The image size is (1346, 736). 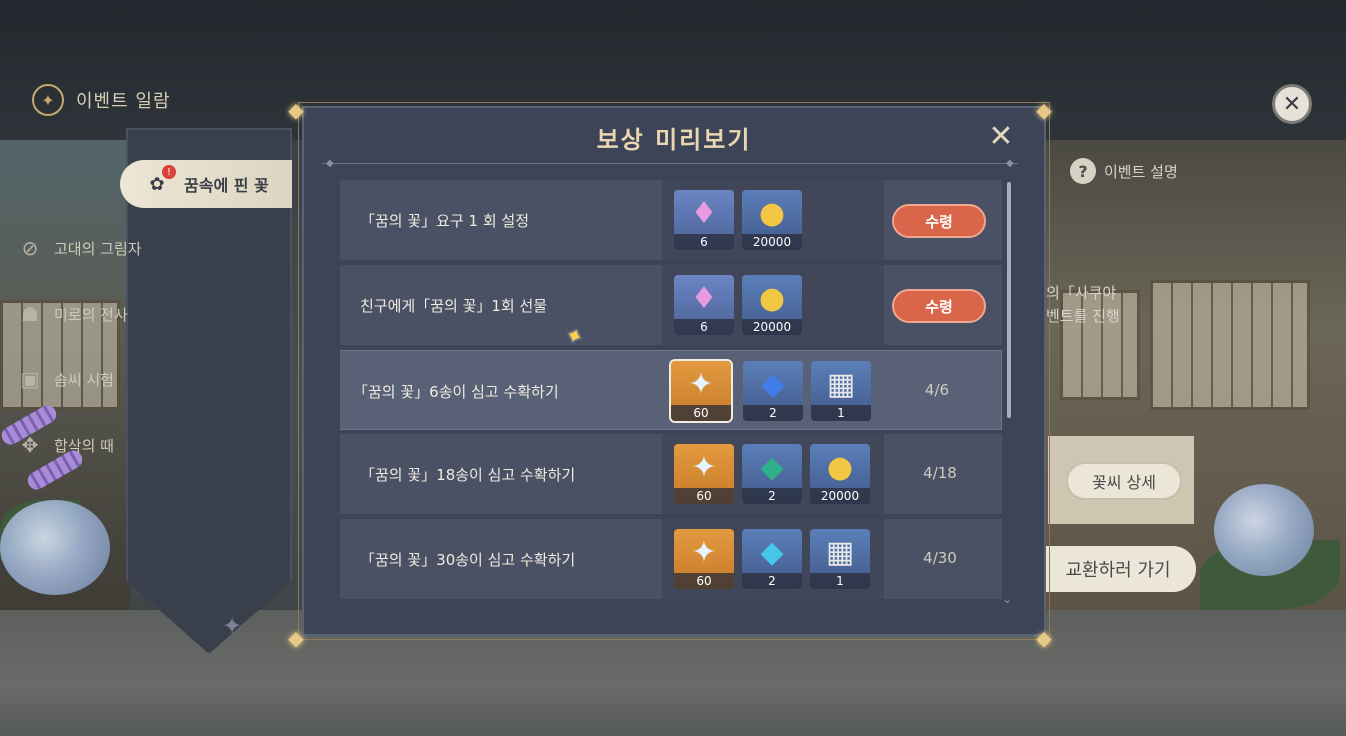 I want to click on green-crystal-icon: ◆, so click(x=772, y=467).